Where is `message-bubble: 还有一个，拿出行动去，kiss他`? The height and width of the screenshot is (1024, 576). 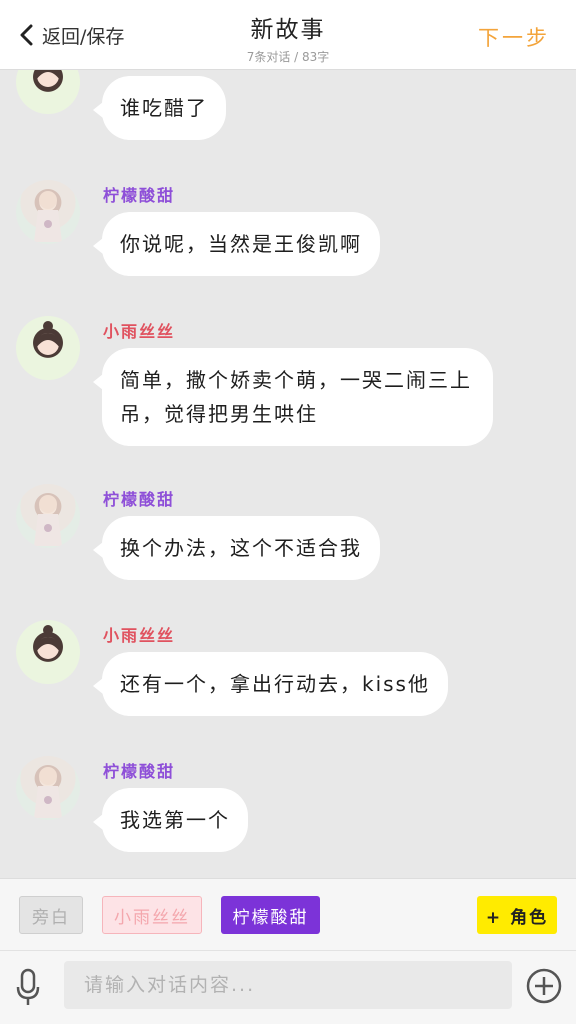
message-bubble: 还有一个，拿出行动去，kiss他 is located at coordinates (270, 684).